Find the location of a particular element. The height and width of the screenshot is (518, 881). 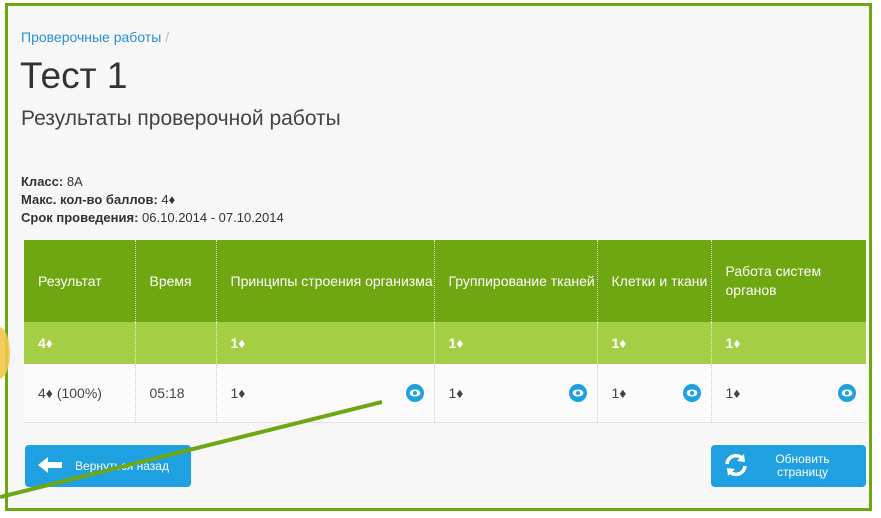

breadcrumb: Проверочные работы / is located at coordinates (95, 37).